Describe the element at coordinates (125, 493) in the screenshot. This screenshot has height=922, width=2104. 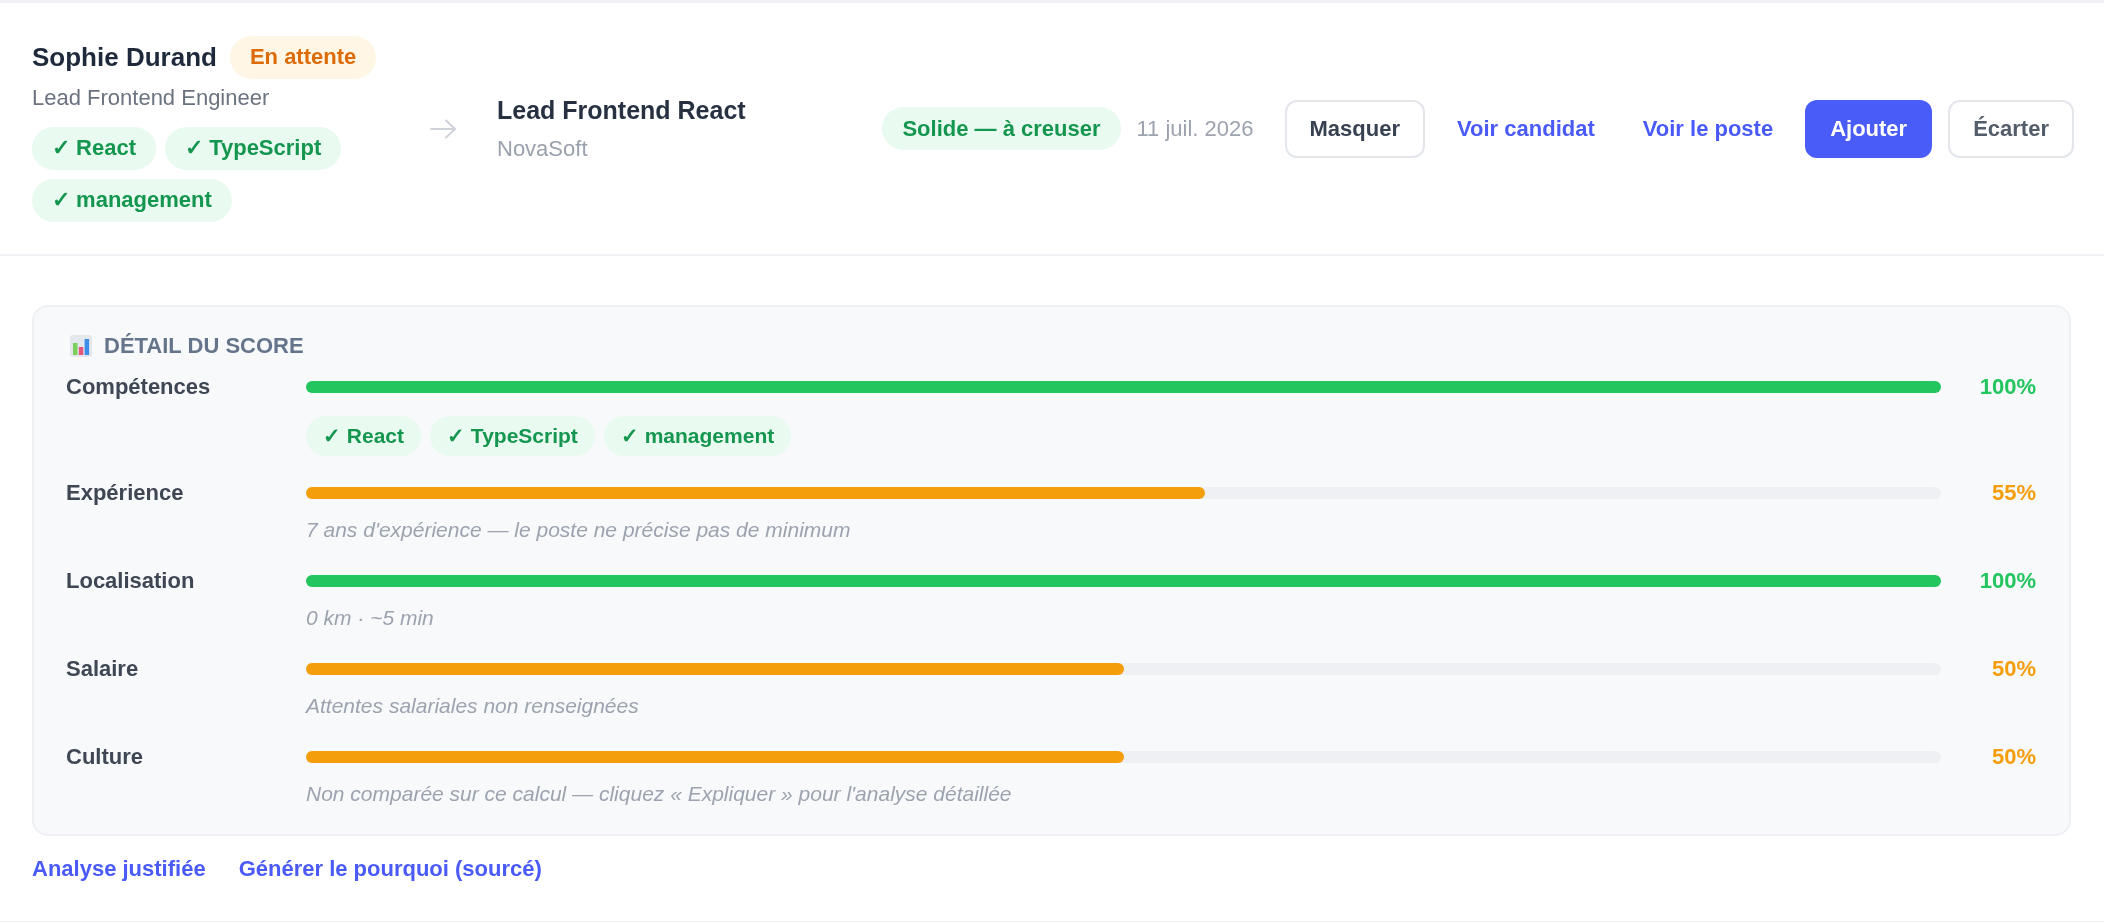
I see `criterion-label: Expérience` at that location.